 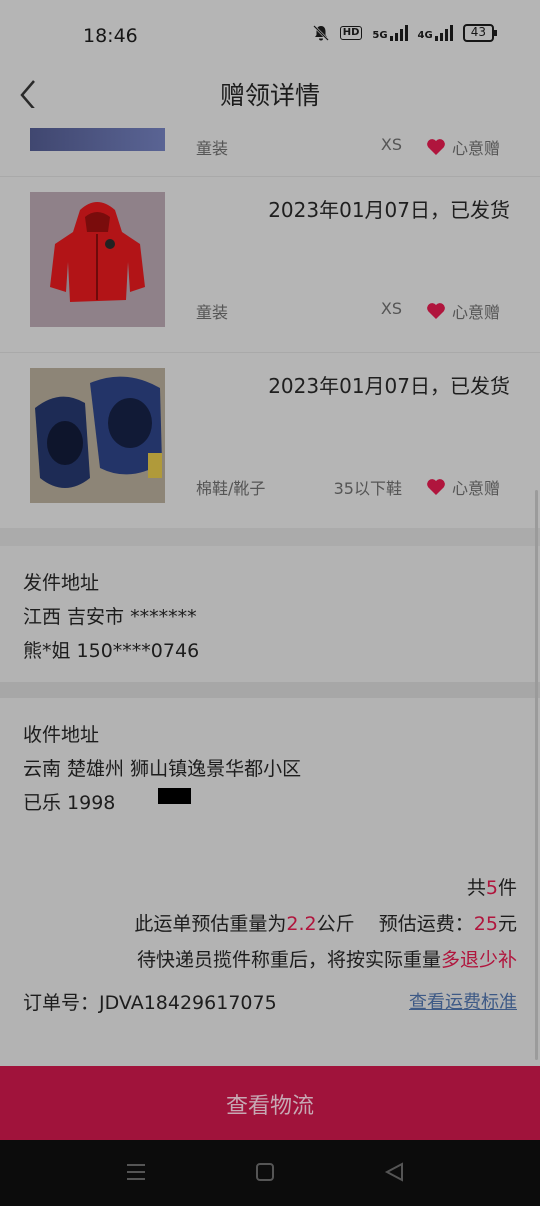 I want to click on fee-standard-link: 查看运费标准, so click(x=463, y=1001).